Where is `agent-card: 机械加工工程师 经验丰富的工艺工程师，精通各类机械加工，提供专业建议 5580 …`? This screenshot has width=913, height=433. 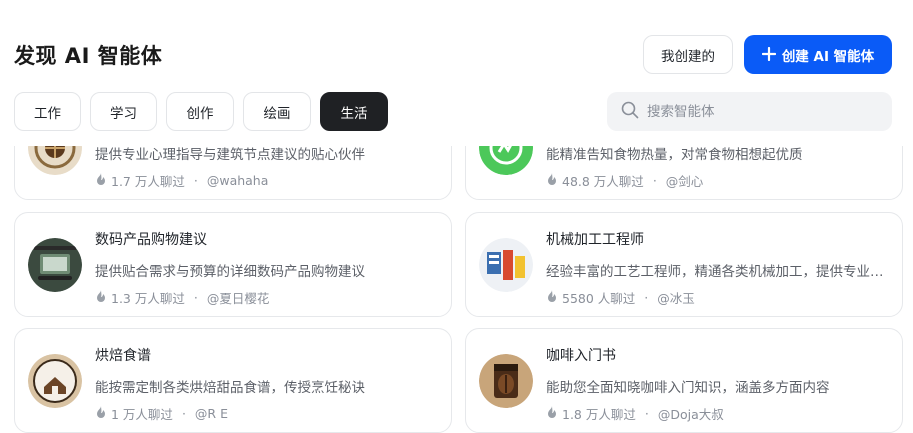
agent-card: 机械加工工程师 经验丰富的工艺工程师，精通各类机械加工，提供专业建议 5580 … is located at coordinates (684, 264).